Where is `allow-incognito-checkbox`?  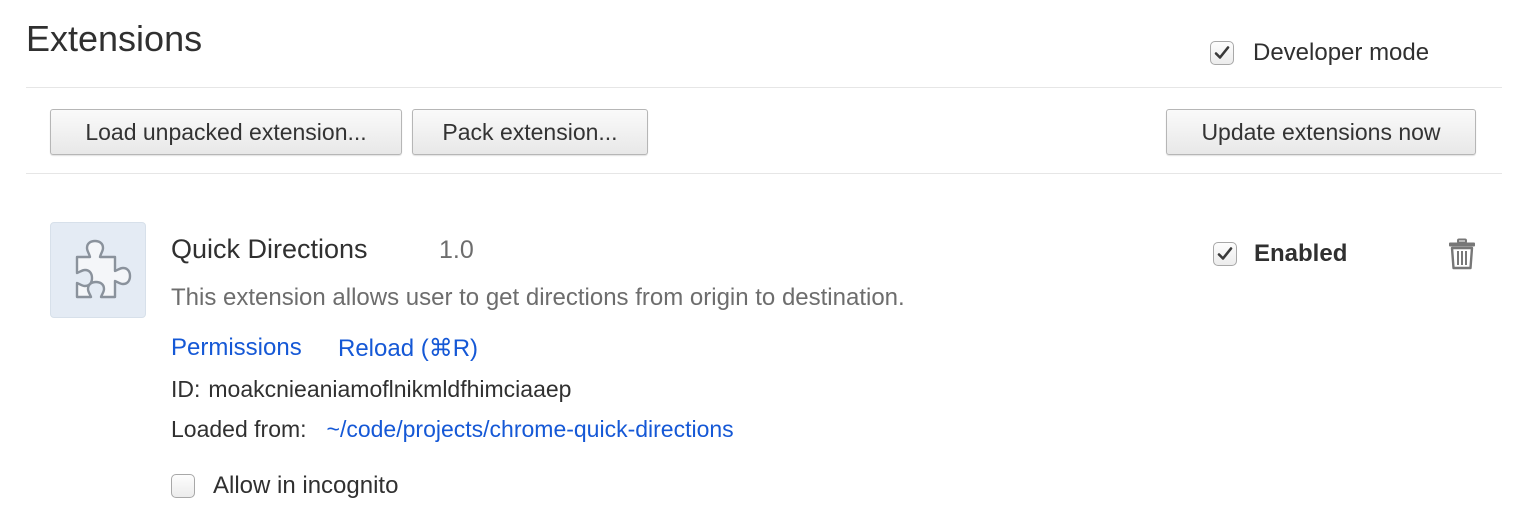
allow-incognito-checkbox is located at coordinates (183, 486).